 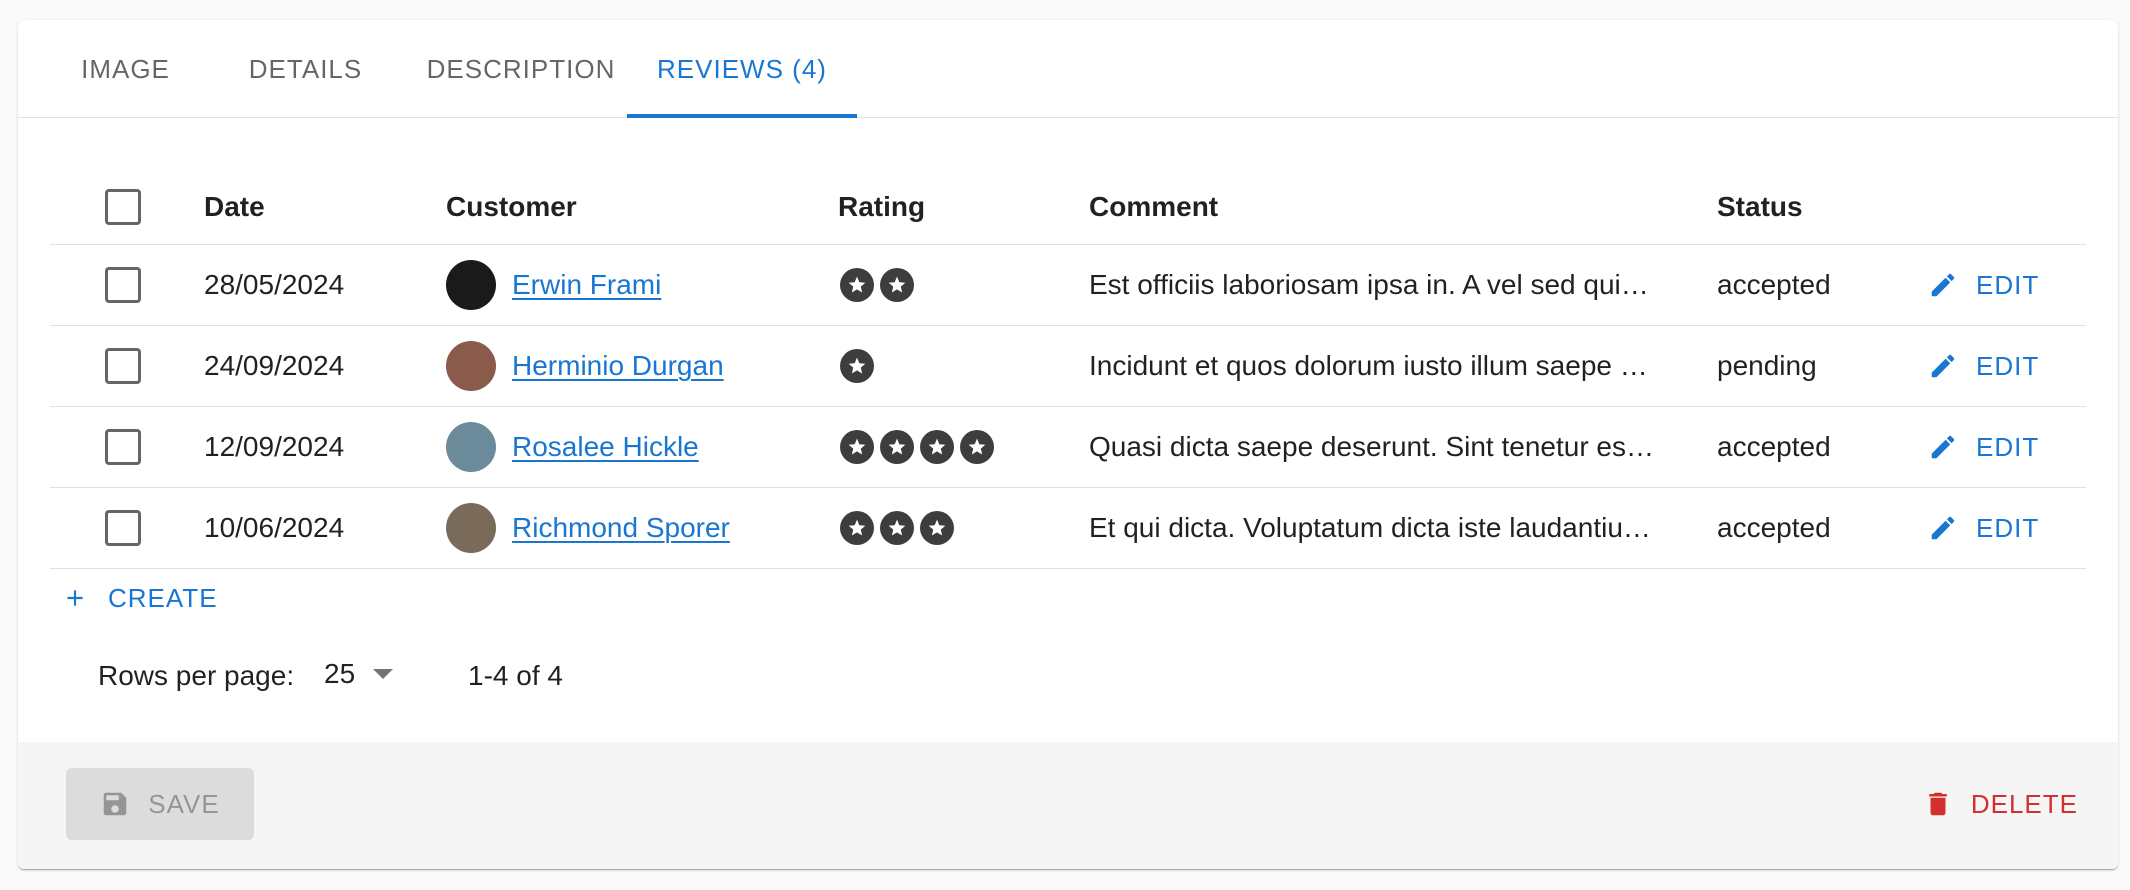 I want to click on save-button: SAVE, so click(x=160, y=804).